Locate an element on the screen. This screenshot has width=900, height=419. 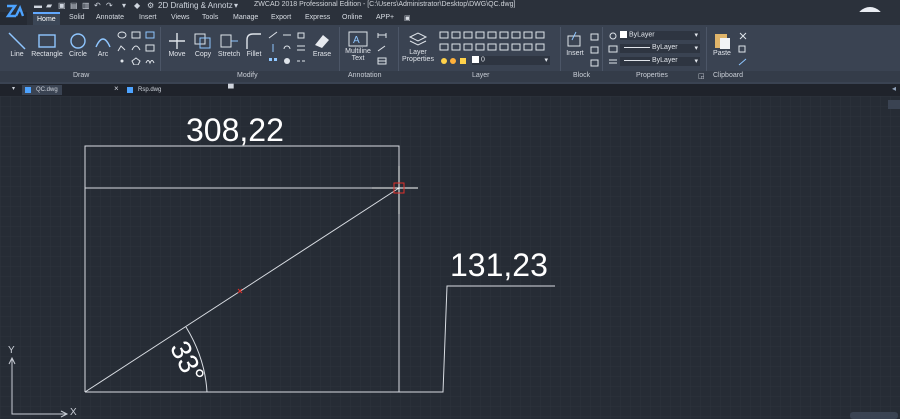
tab-manage: Manage is located at coordinates (245, 17).